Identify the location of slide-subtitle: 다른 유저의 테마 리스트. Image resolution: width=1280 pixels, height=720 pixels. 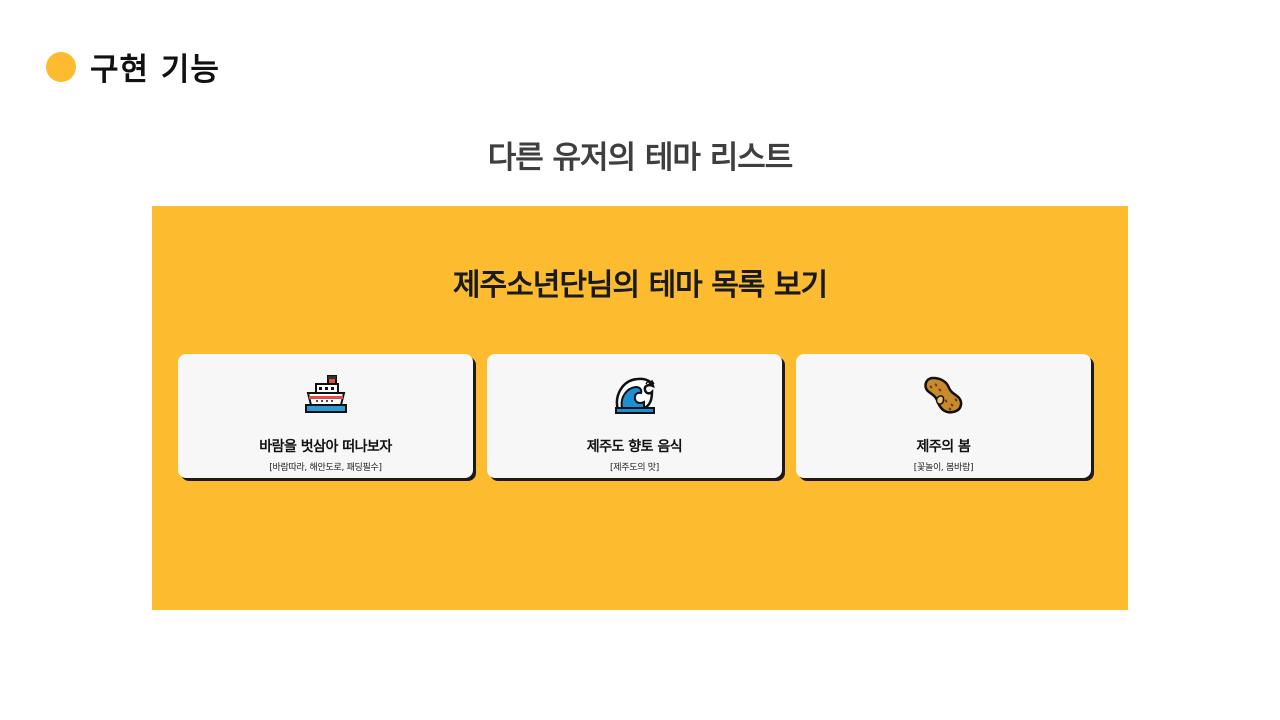
(640, 158).